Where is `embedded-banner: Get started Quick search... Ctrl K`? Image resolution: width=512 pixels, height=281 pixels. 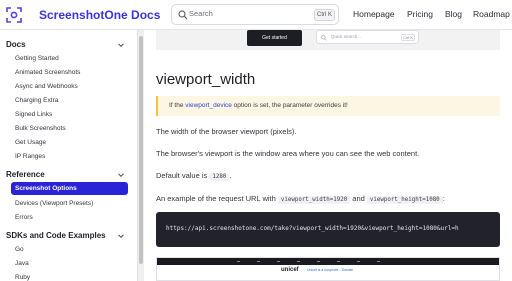 embedded-banner: Get started Quick search... Ctrl K is located at coordinates (328, 40).